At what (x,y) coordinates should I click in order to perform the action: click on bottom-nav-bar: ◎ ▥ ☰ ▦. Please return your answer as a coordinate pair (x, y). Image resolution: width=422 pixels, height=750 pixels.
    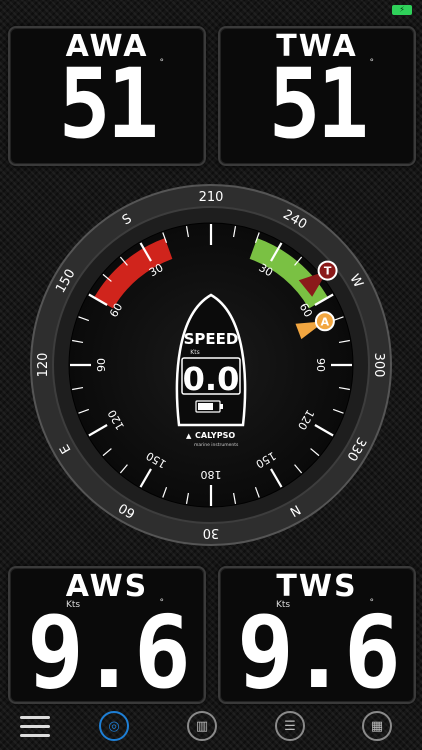
    Looking at the image, I should click on (211, 728).